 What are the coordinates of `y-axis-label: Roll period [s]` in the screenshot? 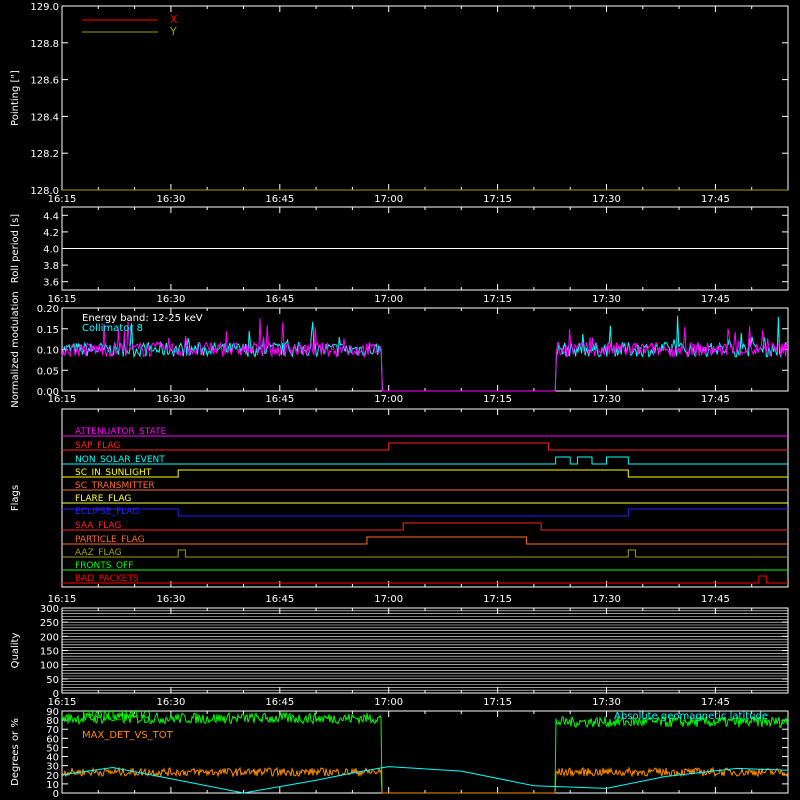 It's located at (15, 248).